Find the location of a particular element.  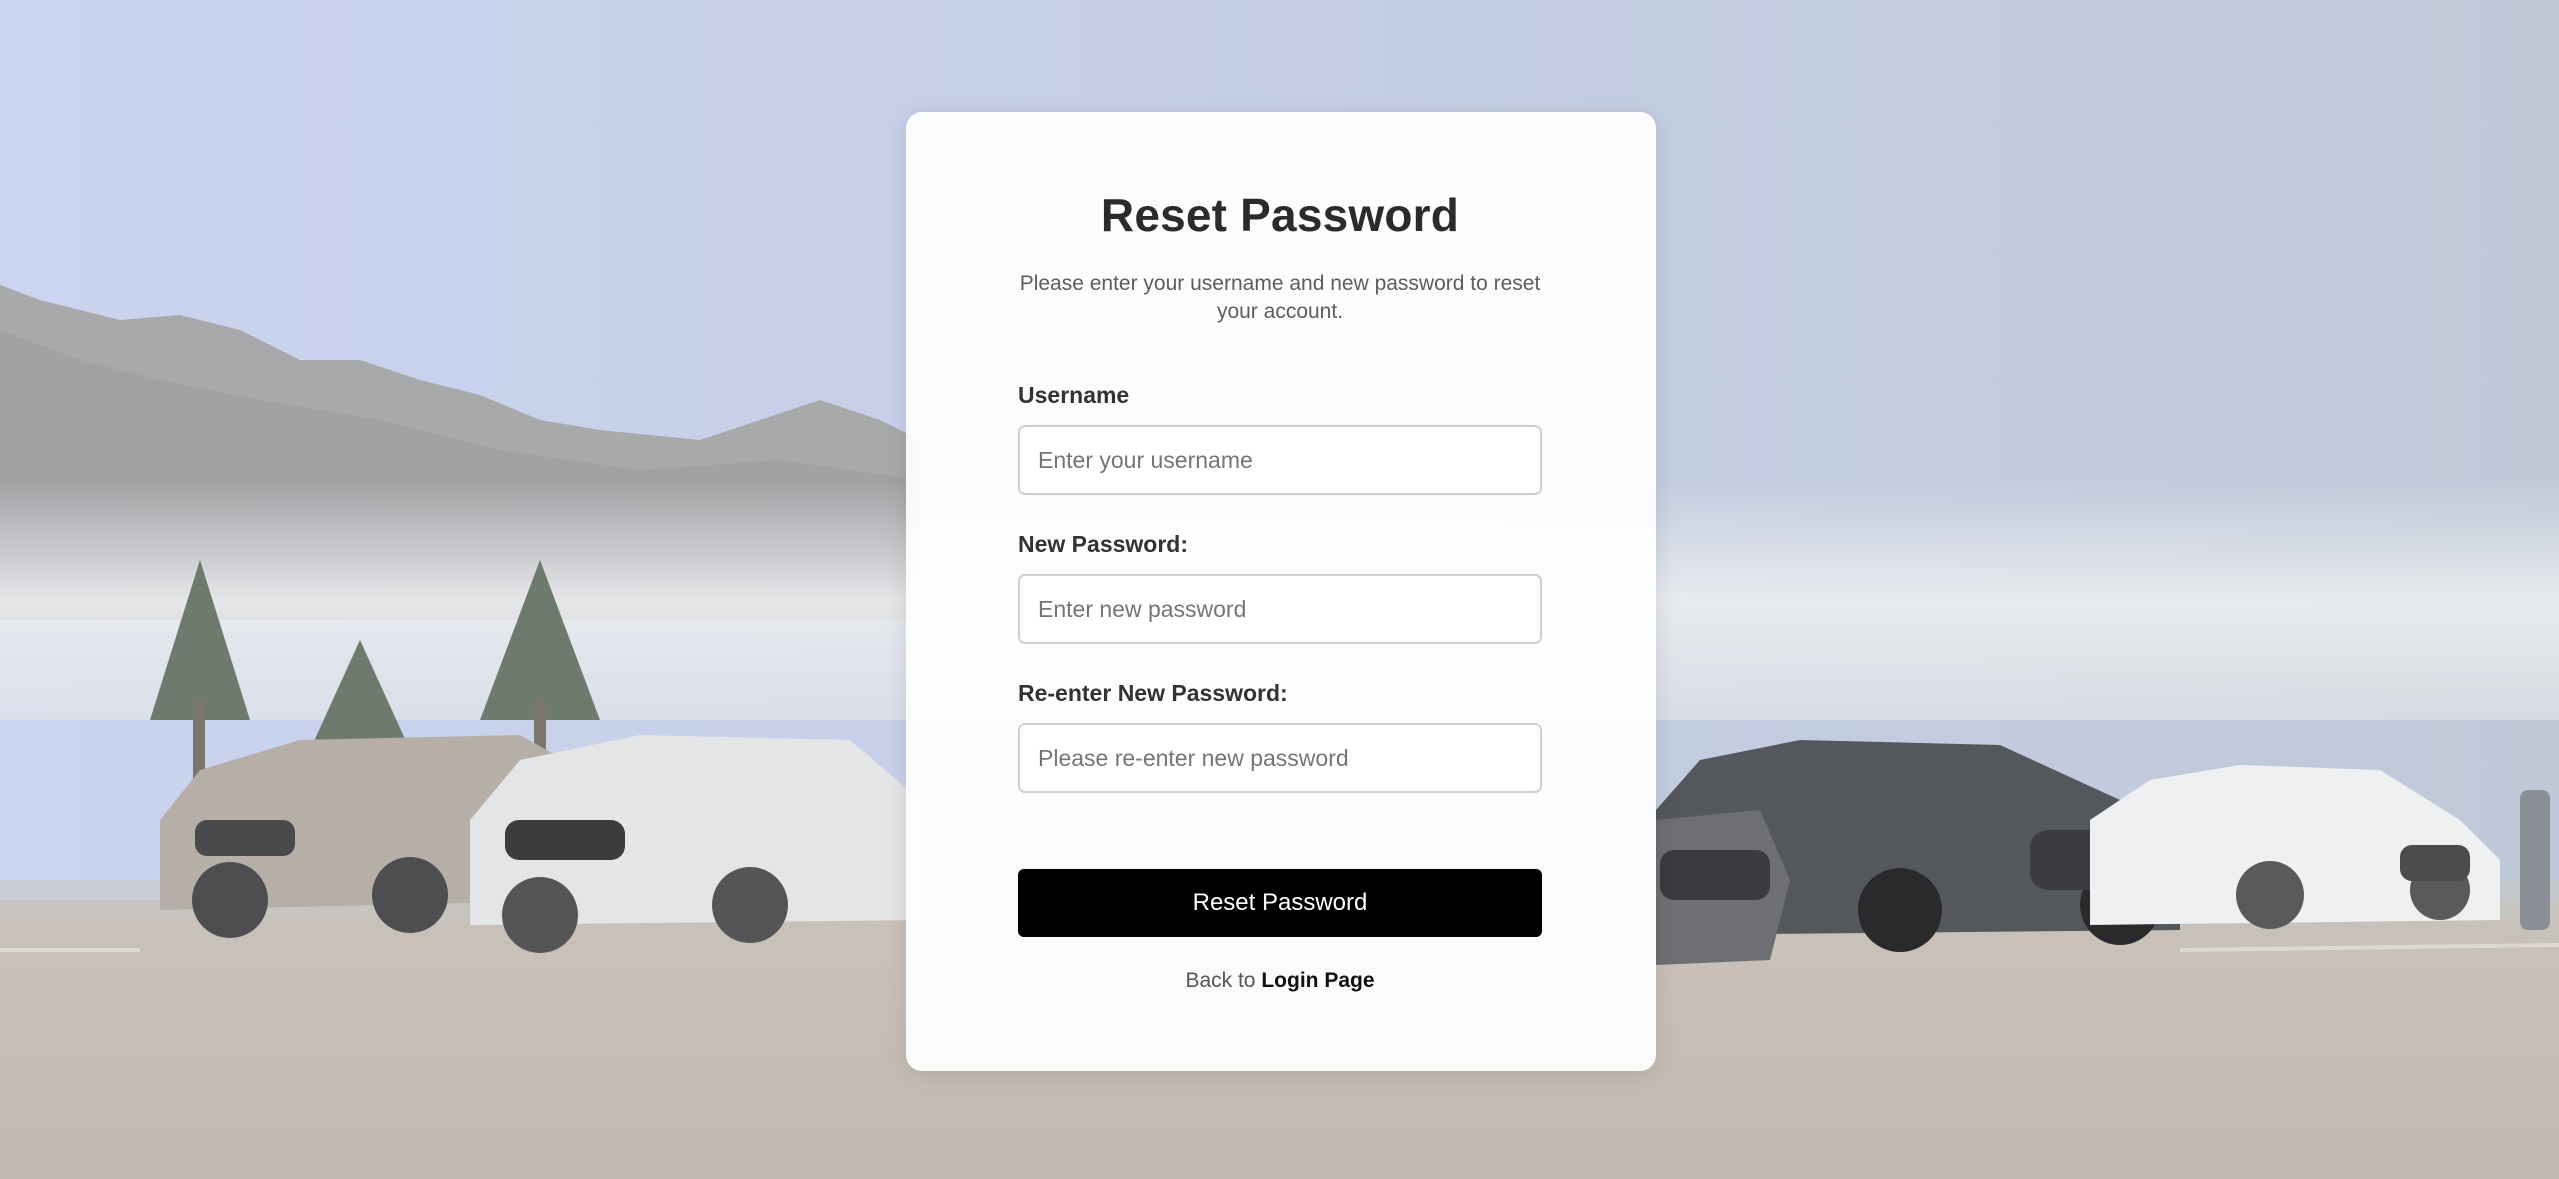

login-page-link: Login Page is located at coordinates (1317, 980).